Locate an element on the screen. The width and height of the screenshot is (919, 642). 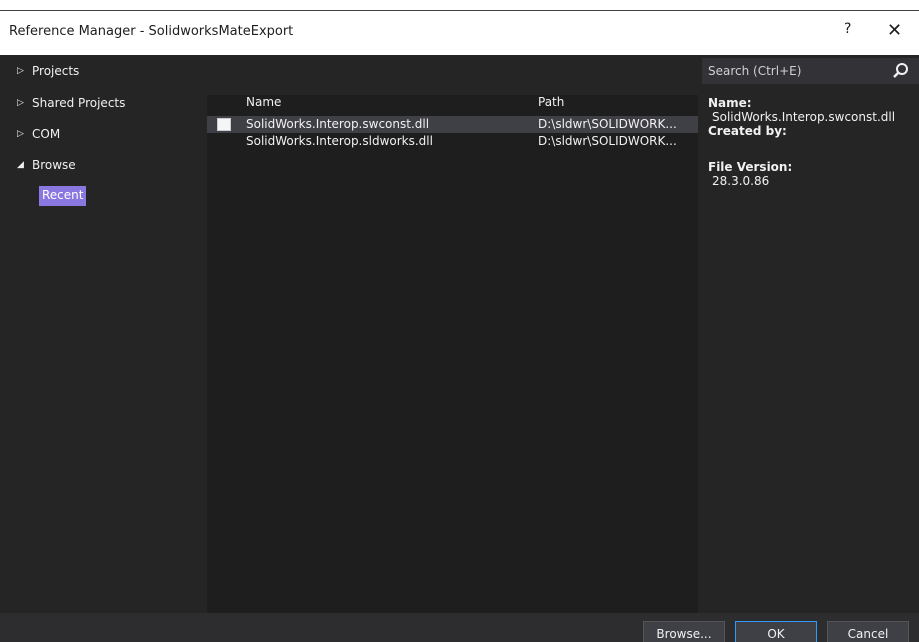
created-by-label: Created by: is located at coordinates (747, 131).